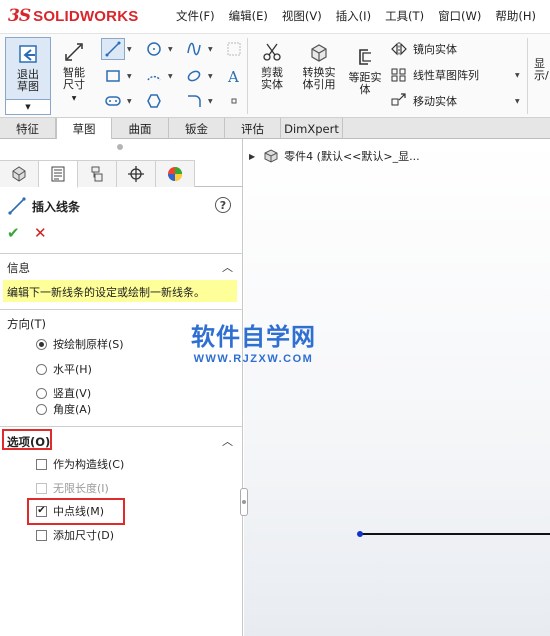 Image resolution: width=550 pixels, height=636 pixels. I want to click on fillet-tool-icon, so click(194, 101).